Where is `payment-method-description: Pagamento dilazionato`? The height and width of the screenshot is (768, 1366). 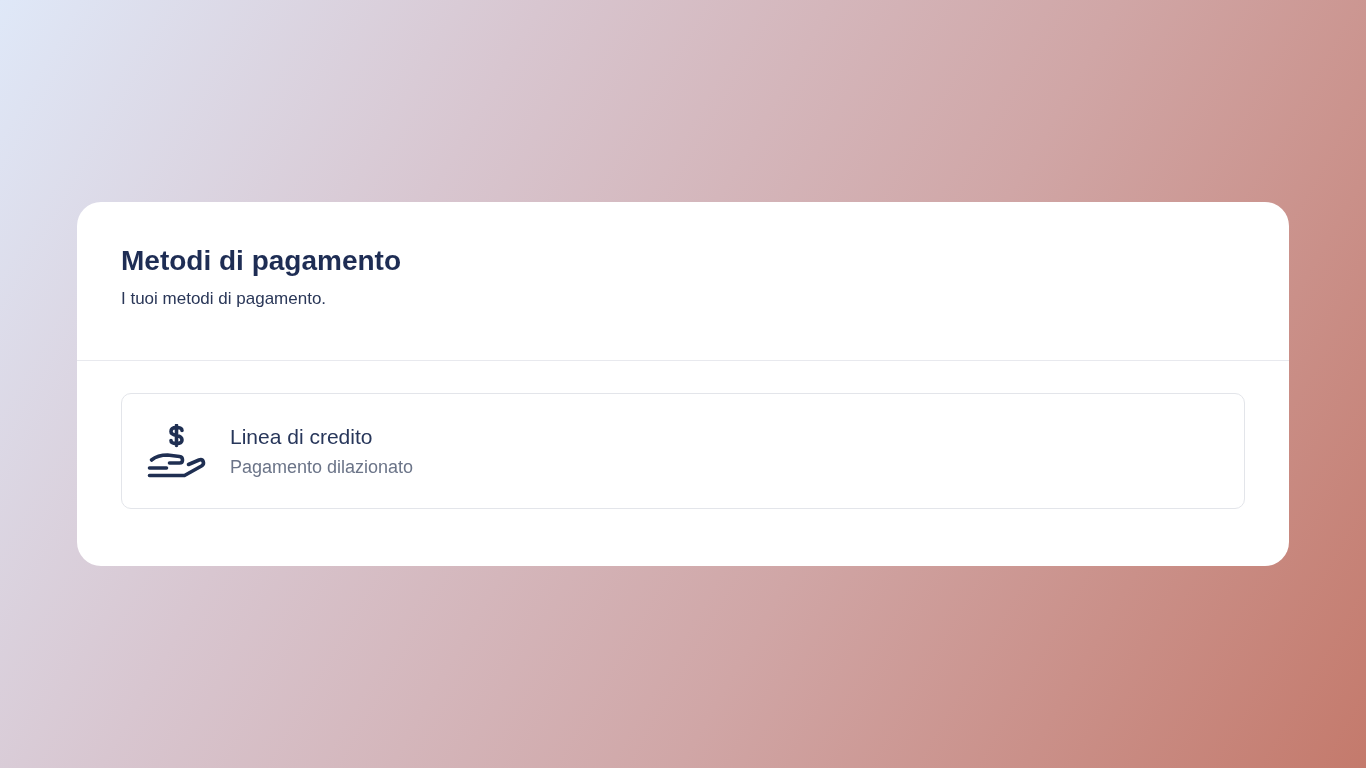 payment-method-description: Pagamento dilazionato is located at coordinates (322, 467).